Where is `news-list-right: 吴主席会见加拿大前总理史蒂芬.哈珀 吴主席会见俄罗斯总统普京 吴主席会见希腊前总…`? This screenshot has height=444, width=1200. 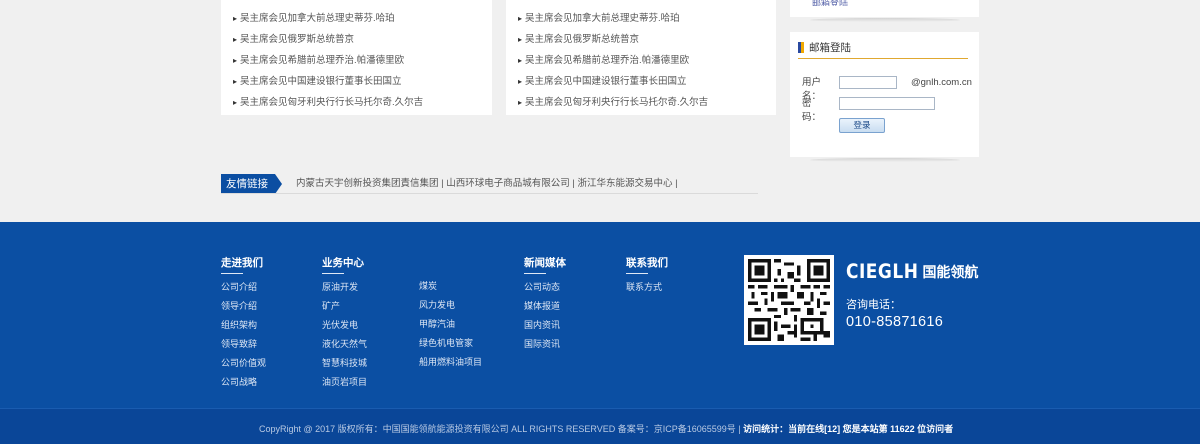
news-list-right: 吴主席会见加拿大前总理史蒂芬.哈珀 吴主席会见俄罗斯总统普京 吴主席会见希腊前总… is located at coordinates (641, 60).